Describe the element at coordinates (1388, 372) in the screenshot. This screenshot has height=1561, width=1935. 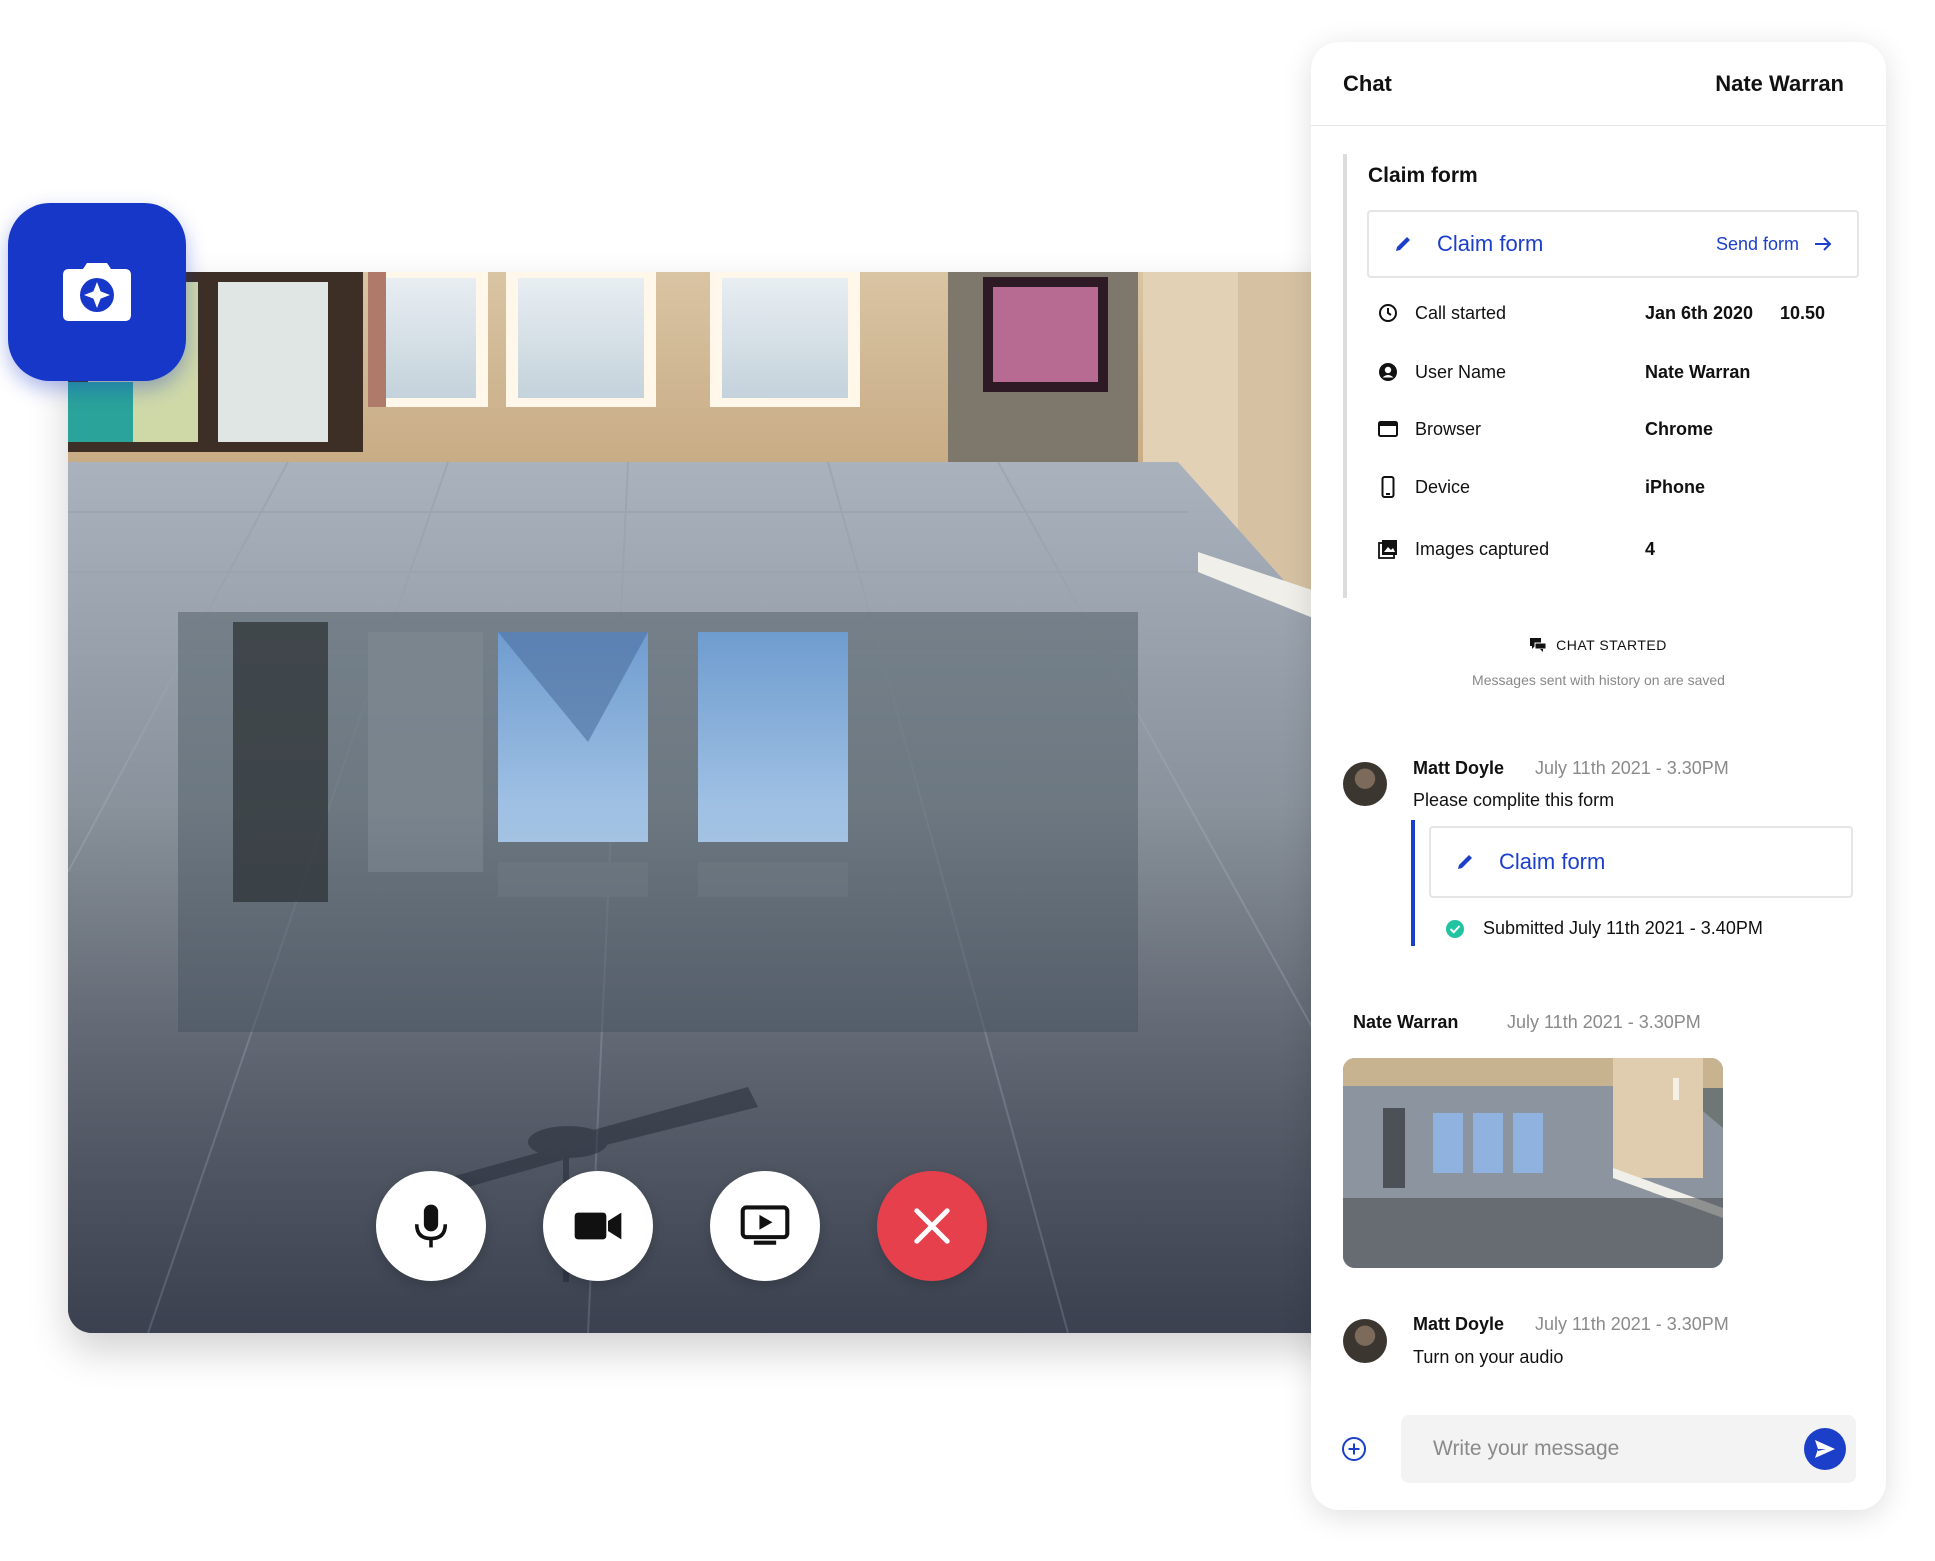
I see `user-icon` at that location.